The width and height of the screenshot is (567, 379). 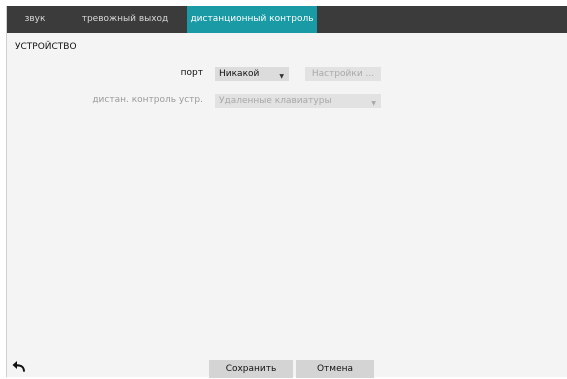 What do you see at coordinates (275, 101) in the screenshot?
I see `remote-device-dropdown-value: Удаленные клавиатуры` at bounding box center [275, 101].